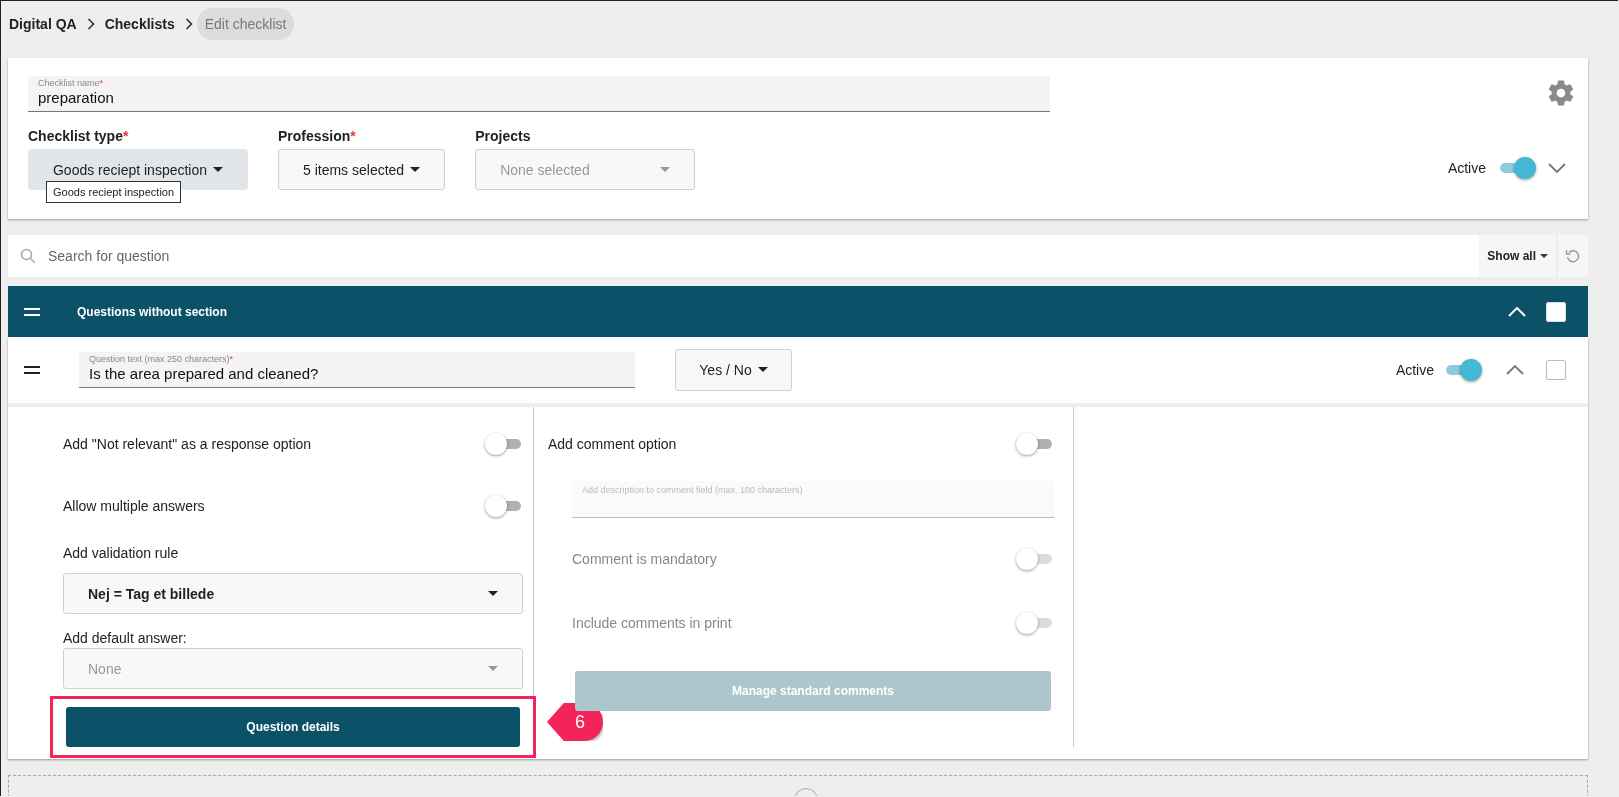  I want to click on option-label: Add "Not relevant" as a response option, so click(187, 444).